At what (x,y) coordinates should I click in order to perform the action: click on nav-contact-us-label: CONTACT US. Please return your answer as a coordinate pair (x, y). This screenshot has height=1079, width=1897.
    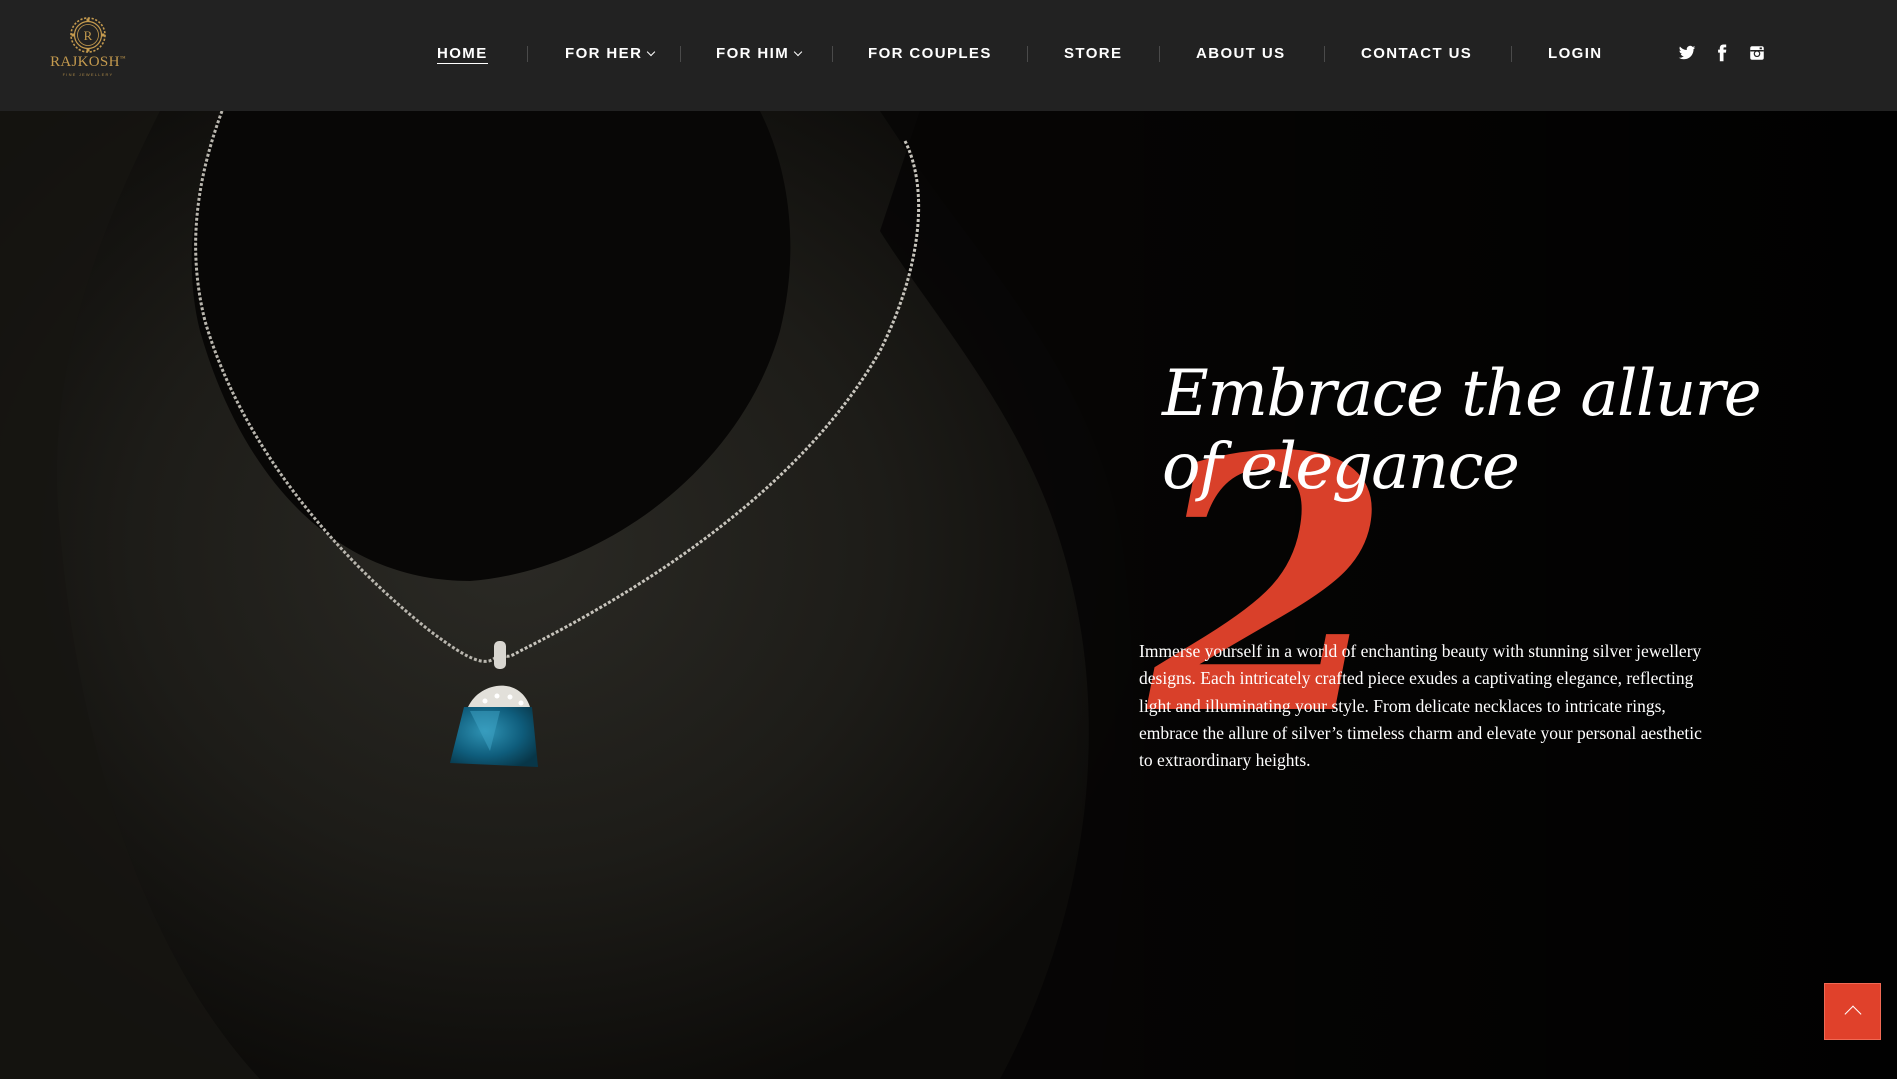
    Looking at the image, I should click on (1417, 53).